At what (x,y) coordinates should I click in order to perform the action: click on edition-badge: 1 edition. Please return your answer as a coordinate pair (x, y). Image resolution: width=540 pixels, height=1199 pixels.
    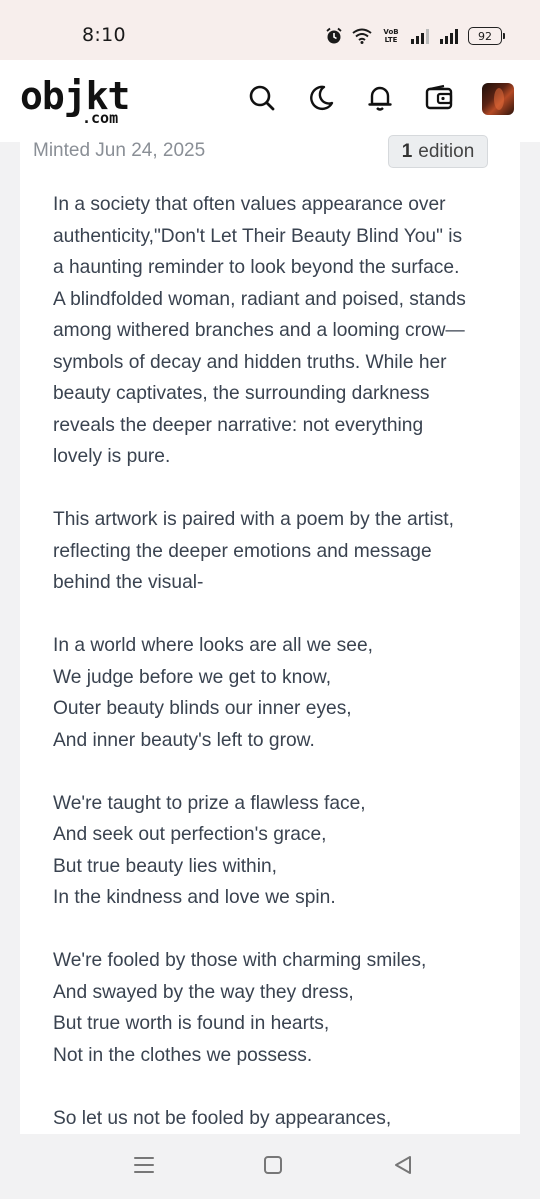
    Looking at the image, I should click on (438, 151).